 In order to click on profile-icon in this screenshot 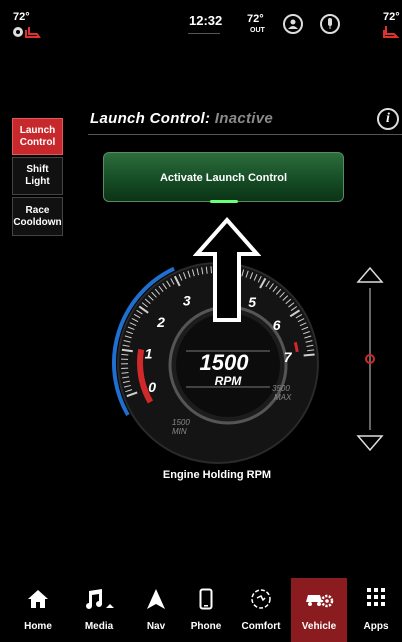, I will do `click(293, 24)`.